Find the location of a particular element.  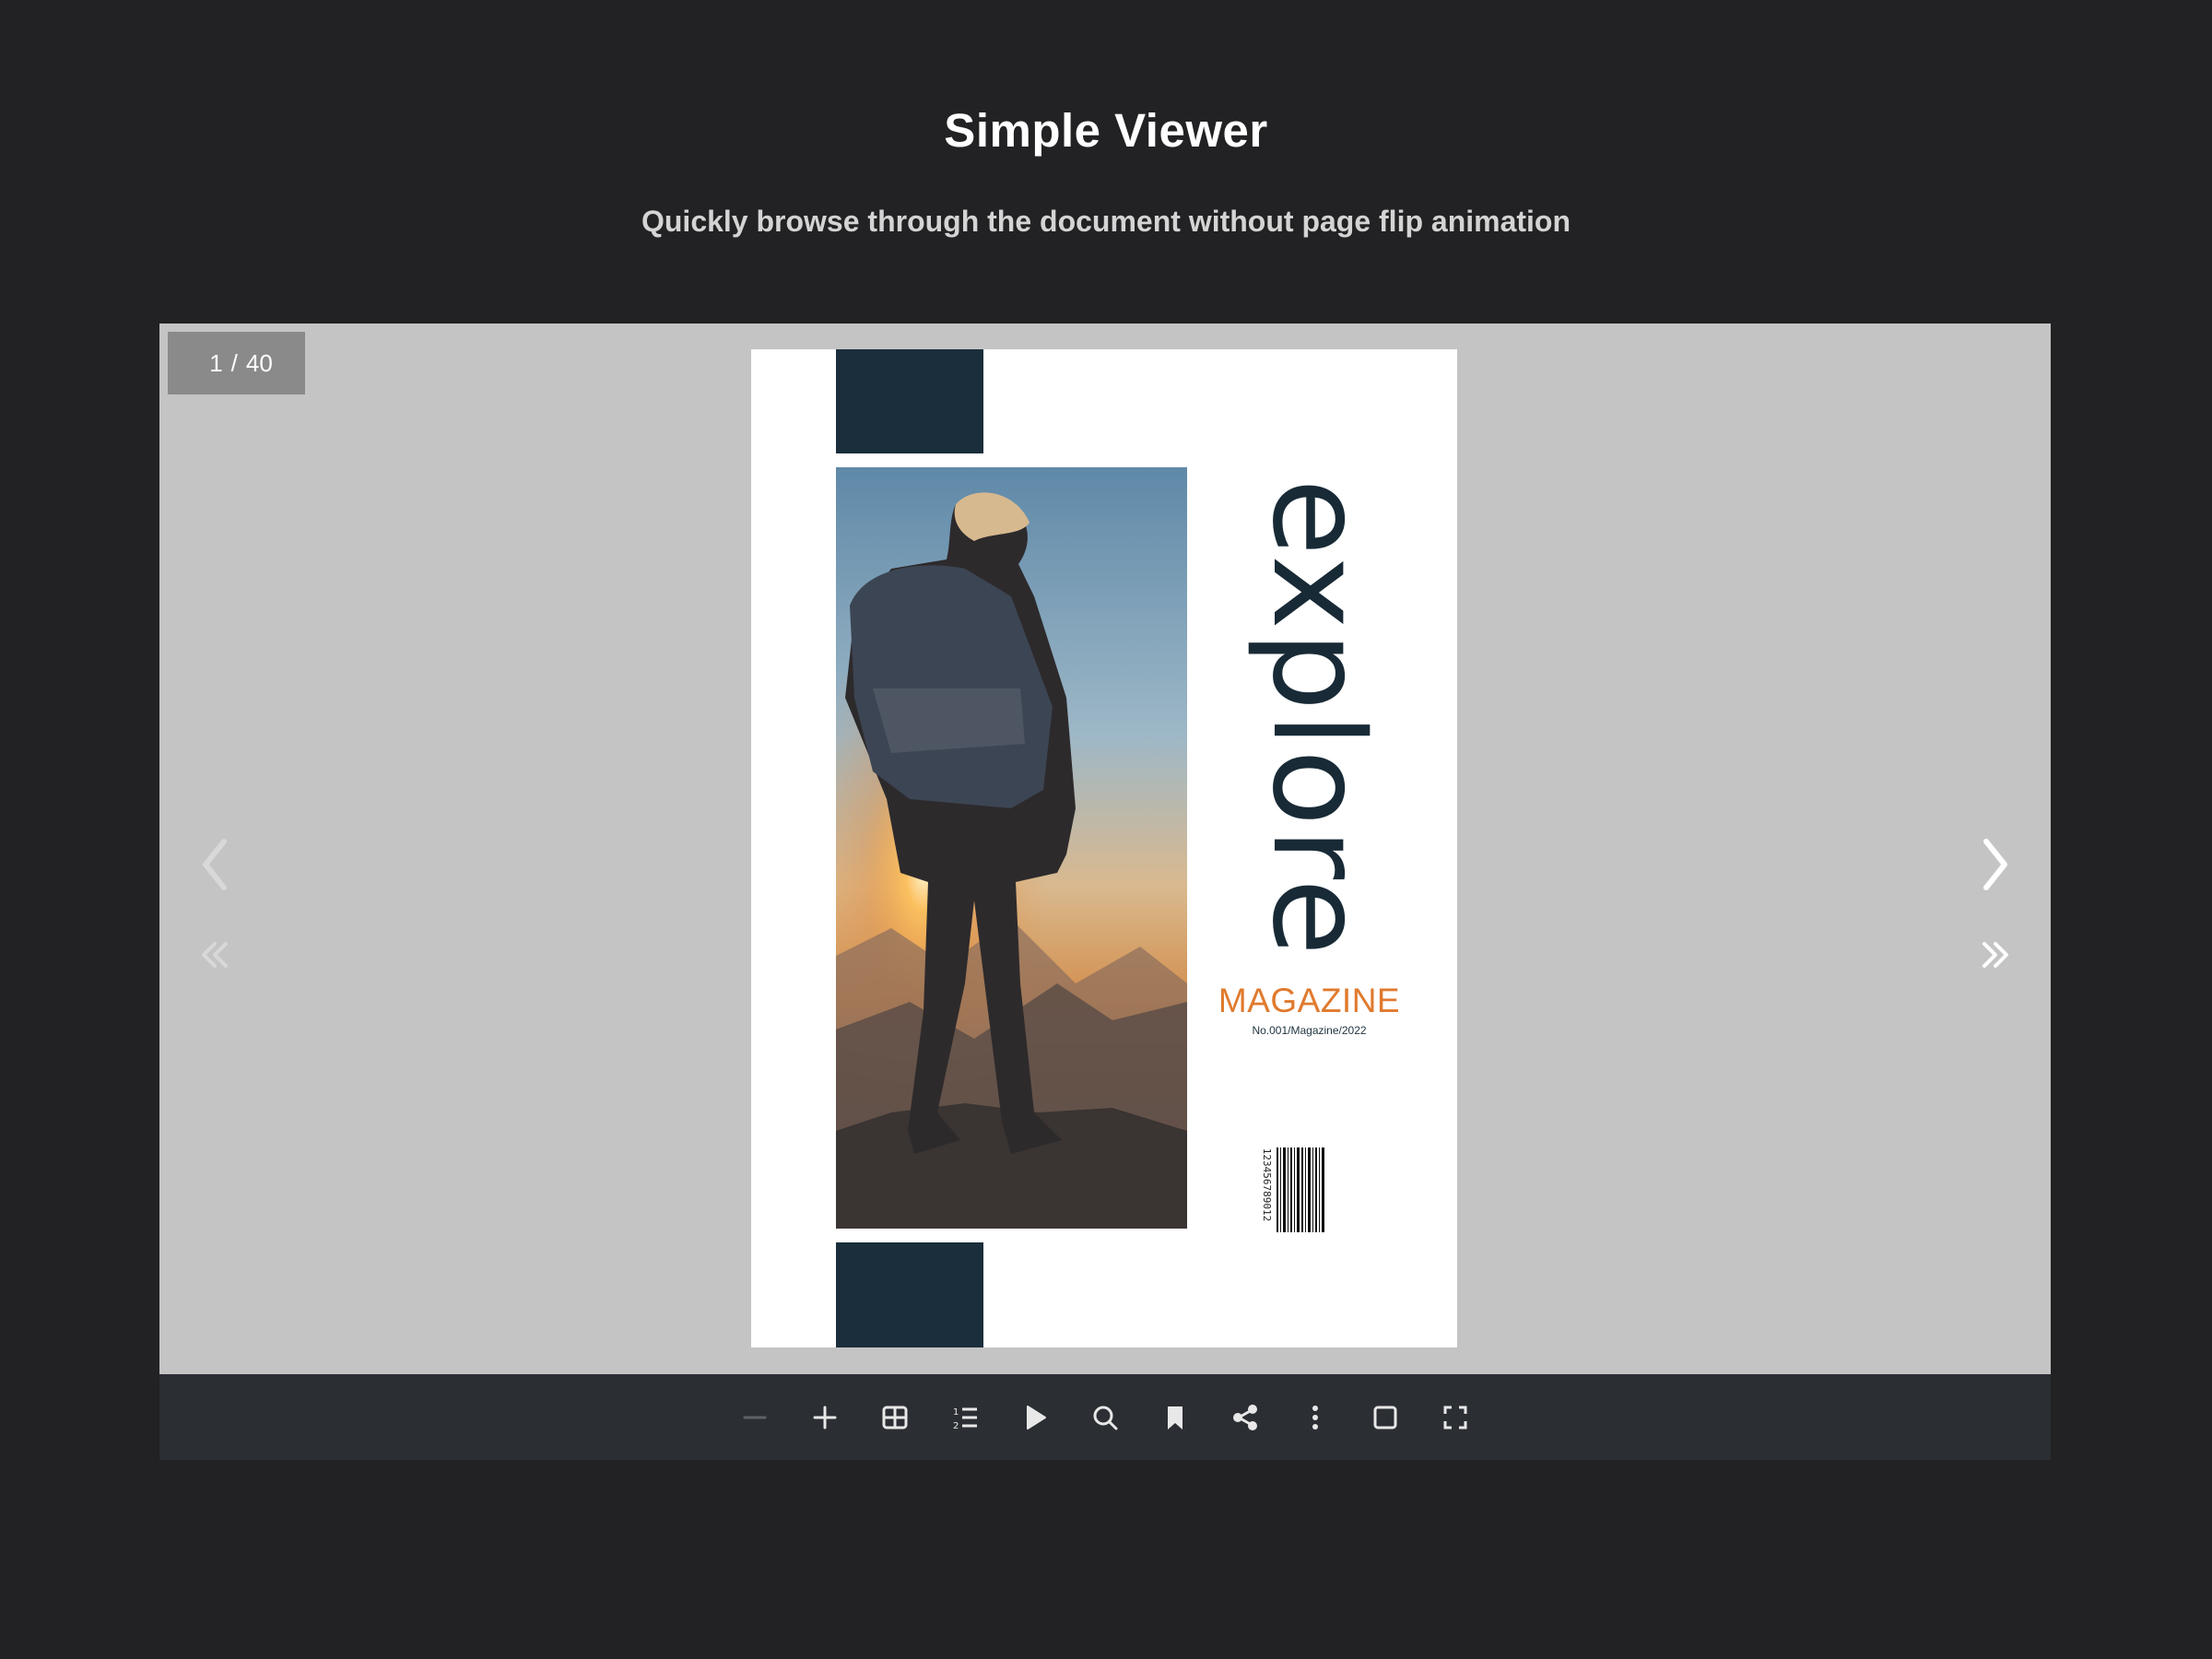

share-button is located at coordinates (1245, 1417).